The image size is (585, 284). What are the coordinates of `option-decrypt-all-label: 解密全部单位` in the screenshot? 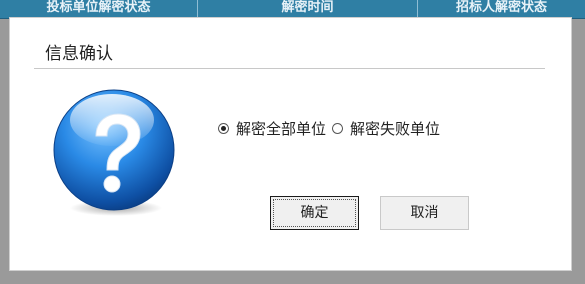 It's located at (281, 129).